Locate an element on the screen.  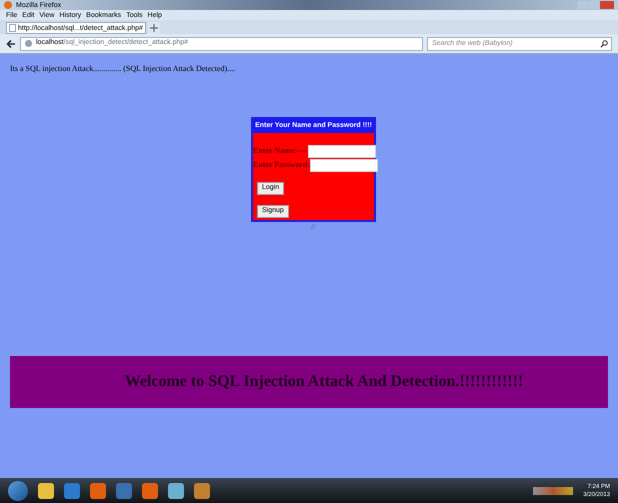
field-label: Enter Password: is located at coordinates (281, 165).